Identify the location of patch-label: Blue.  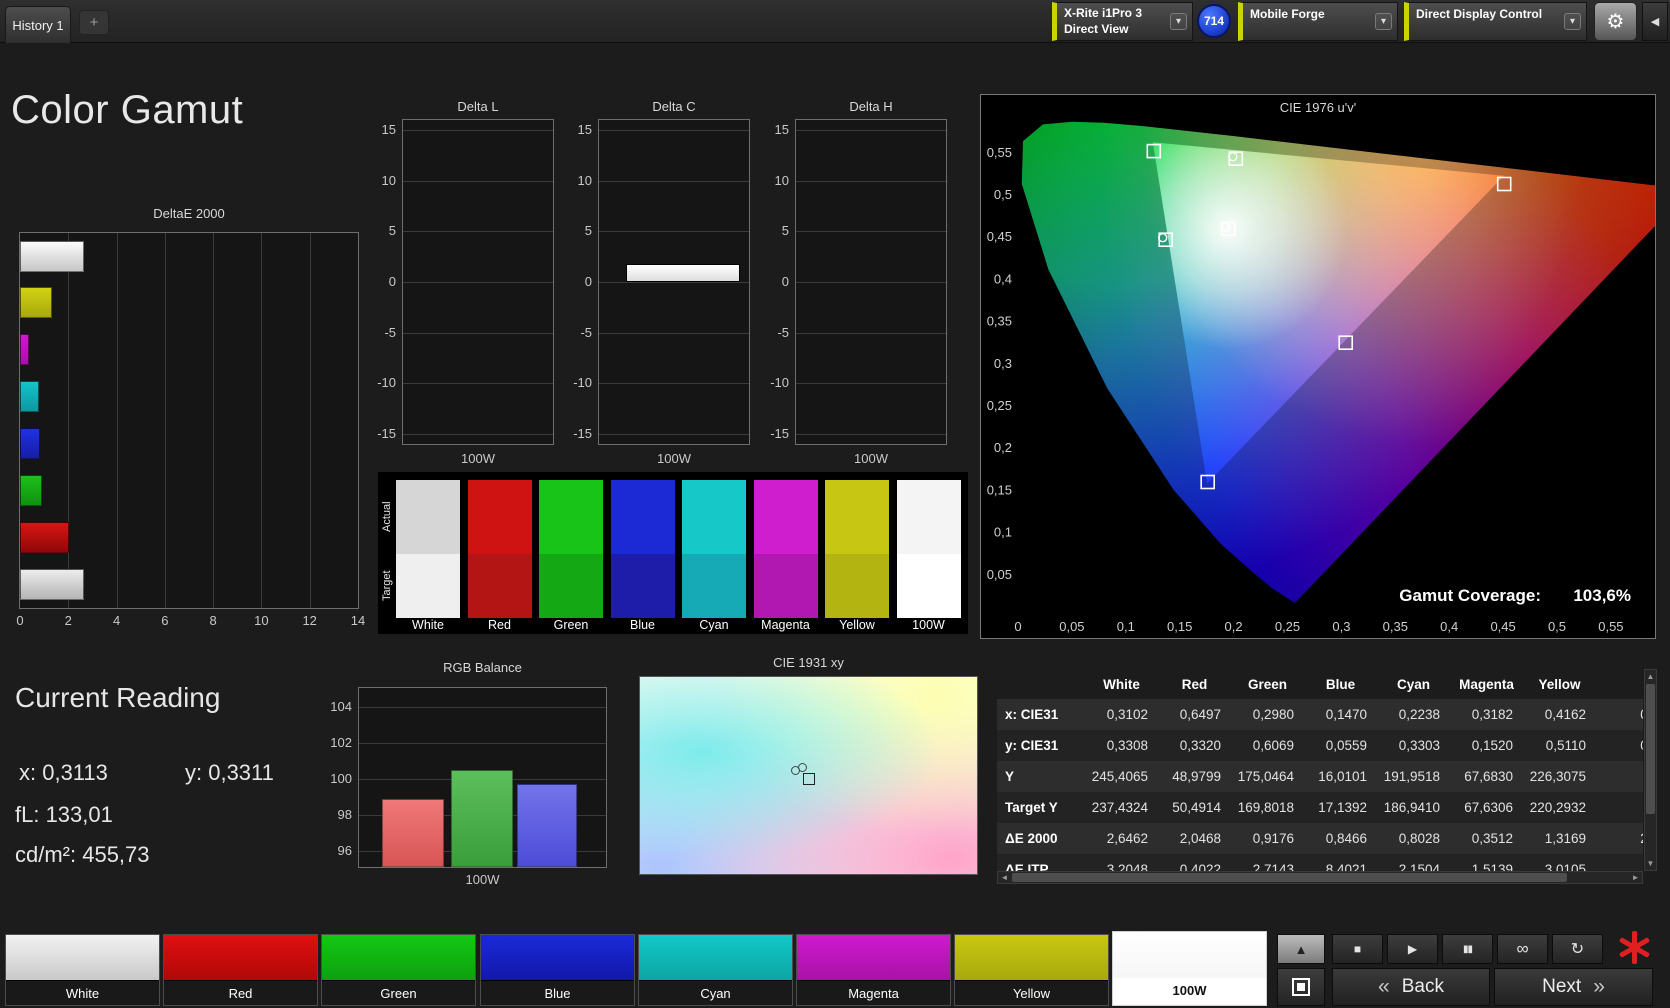
(557, 993).